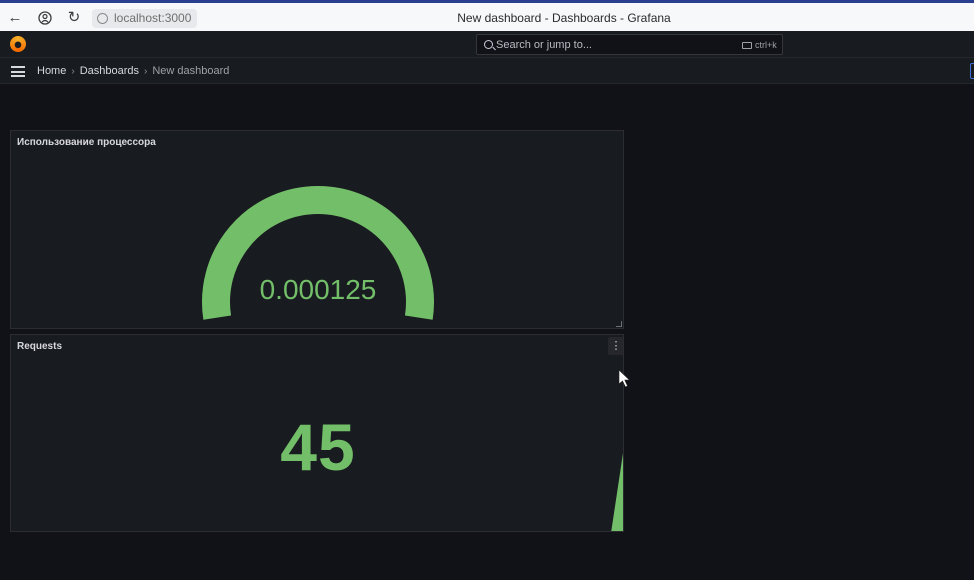  Describe the element at coordinates (191, 71) in the screenshot. I see `breadcrumb-current: New dashboard` at that location.